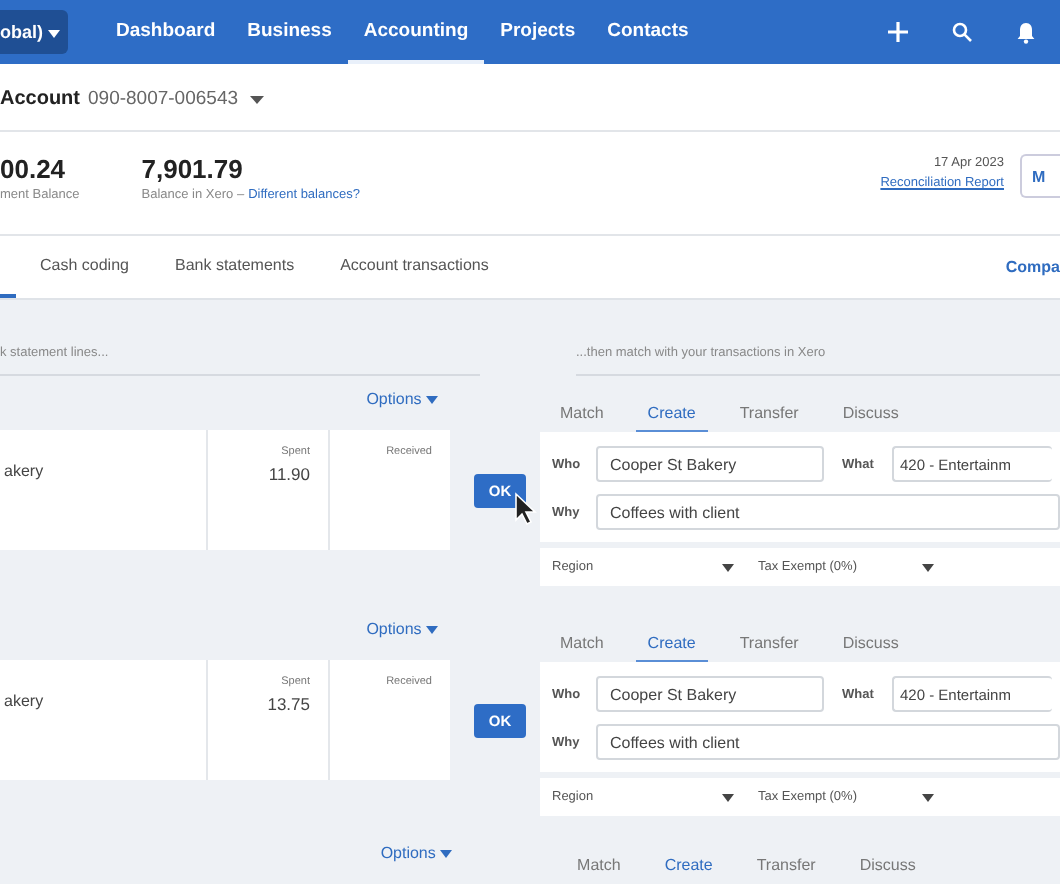  I want to click on organisation-menu-button: obal), so click(34, 32).